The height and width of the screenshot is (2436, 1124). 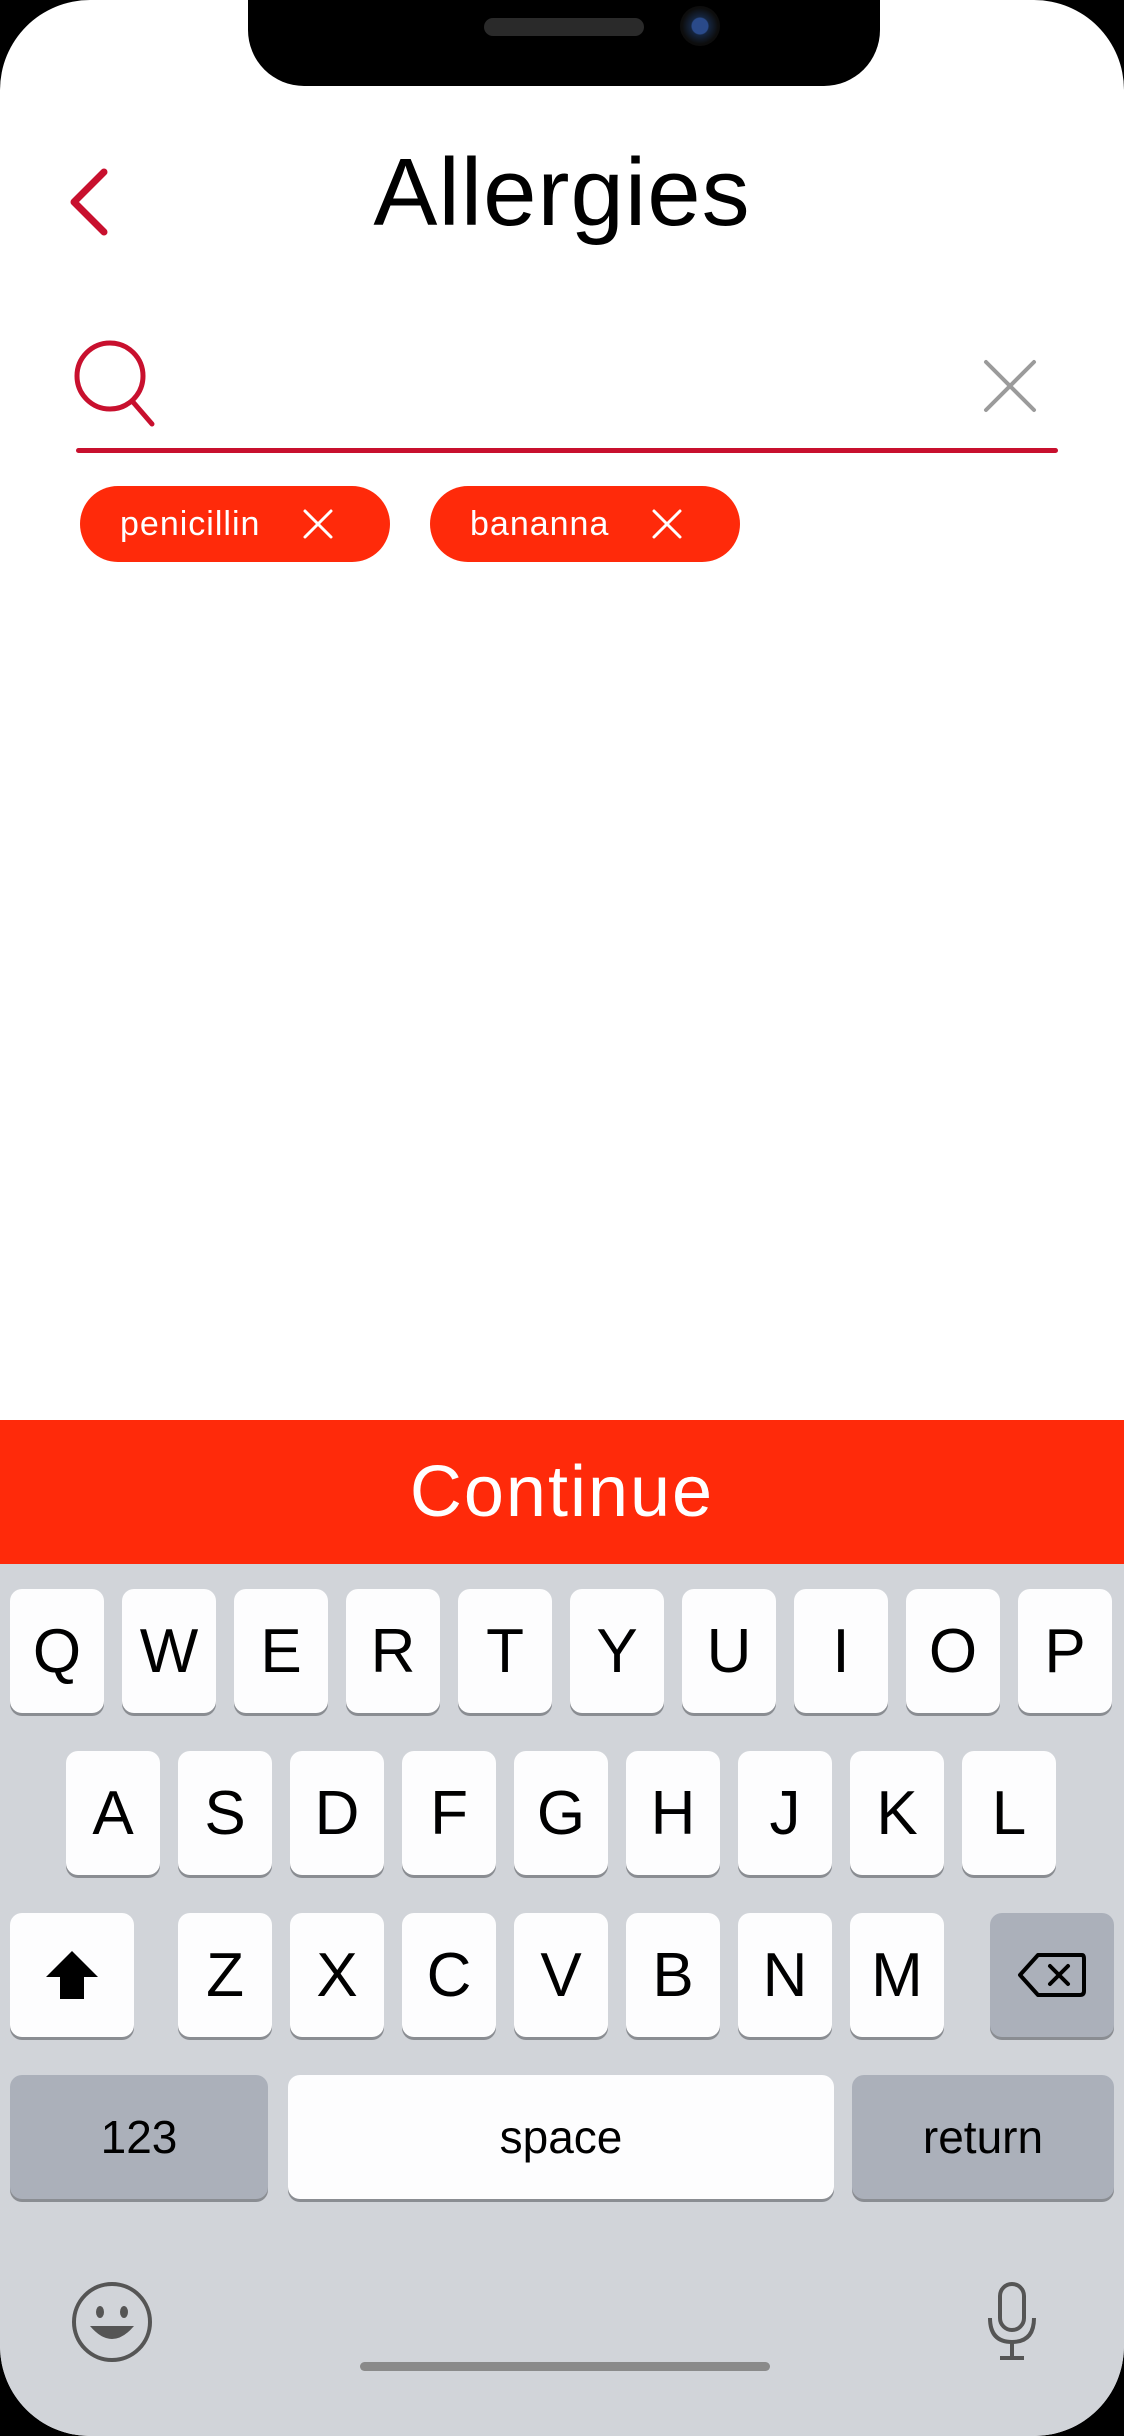 What do you see at coordinates (540, 523) in the screenshot?
I see `chip-label: bananna` at bounding box center [540, 523].